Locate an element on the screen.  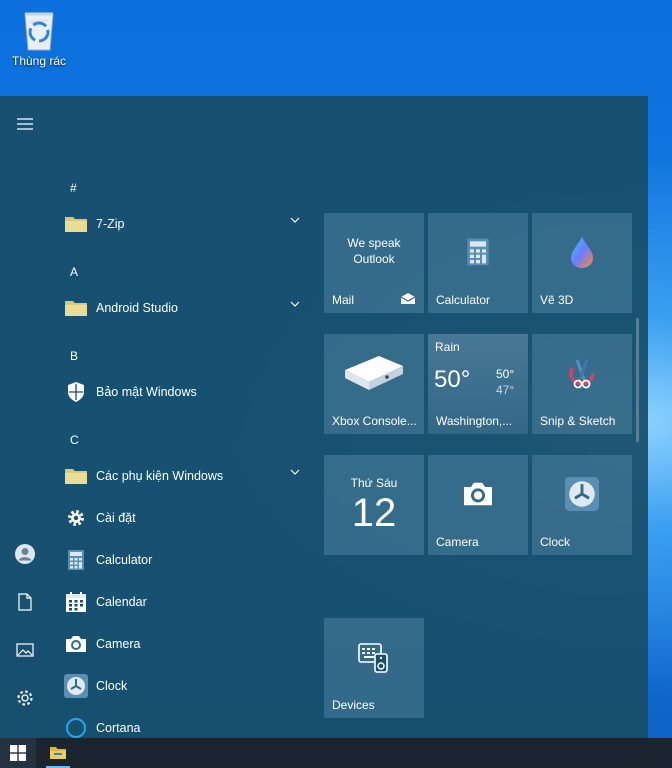
shield-icon is located at coordinates (76, 392).